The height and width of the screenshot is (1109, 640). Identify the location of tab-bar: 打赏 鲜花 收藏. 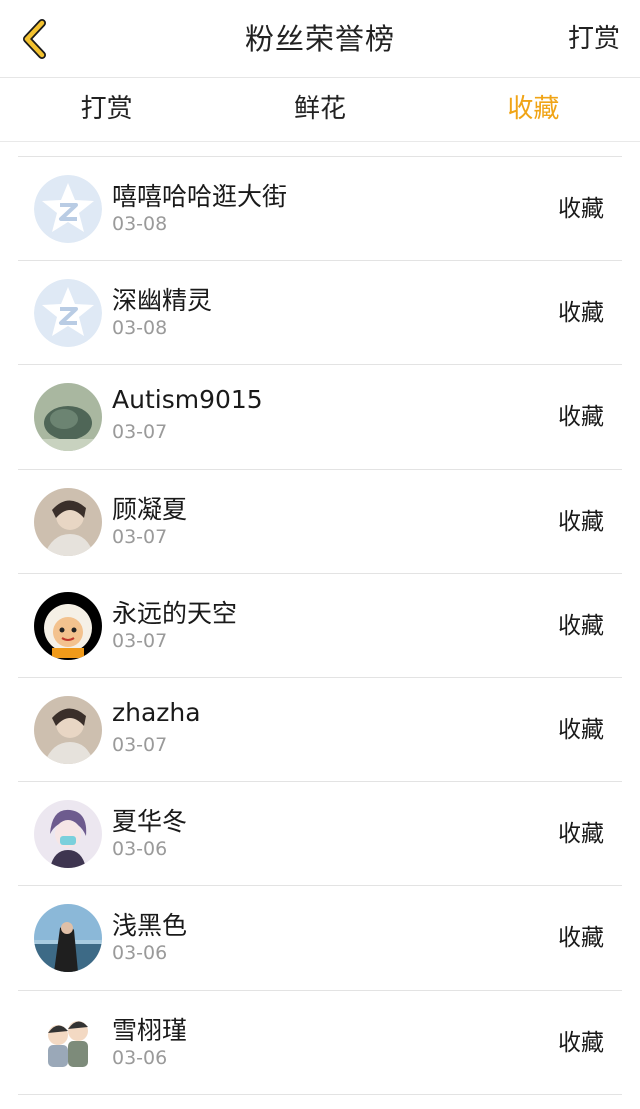
(320, 110).